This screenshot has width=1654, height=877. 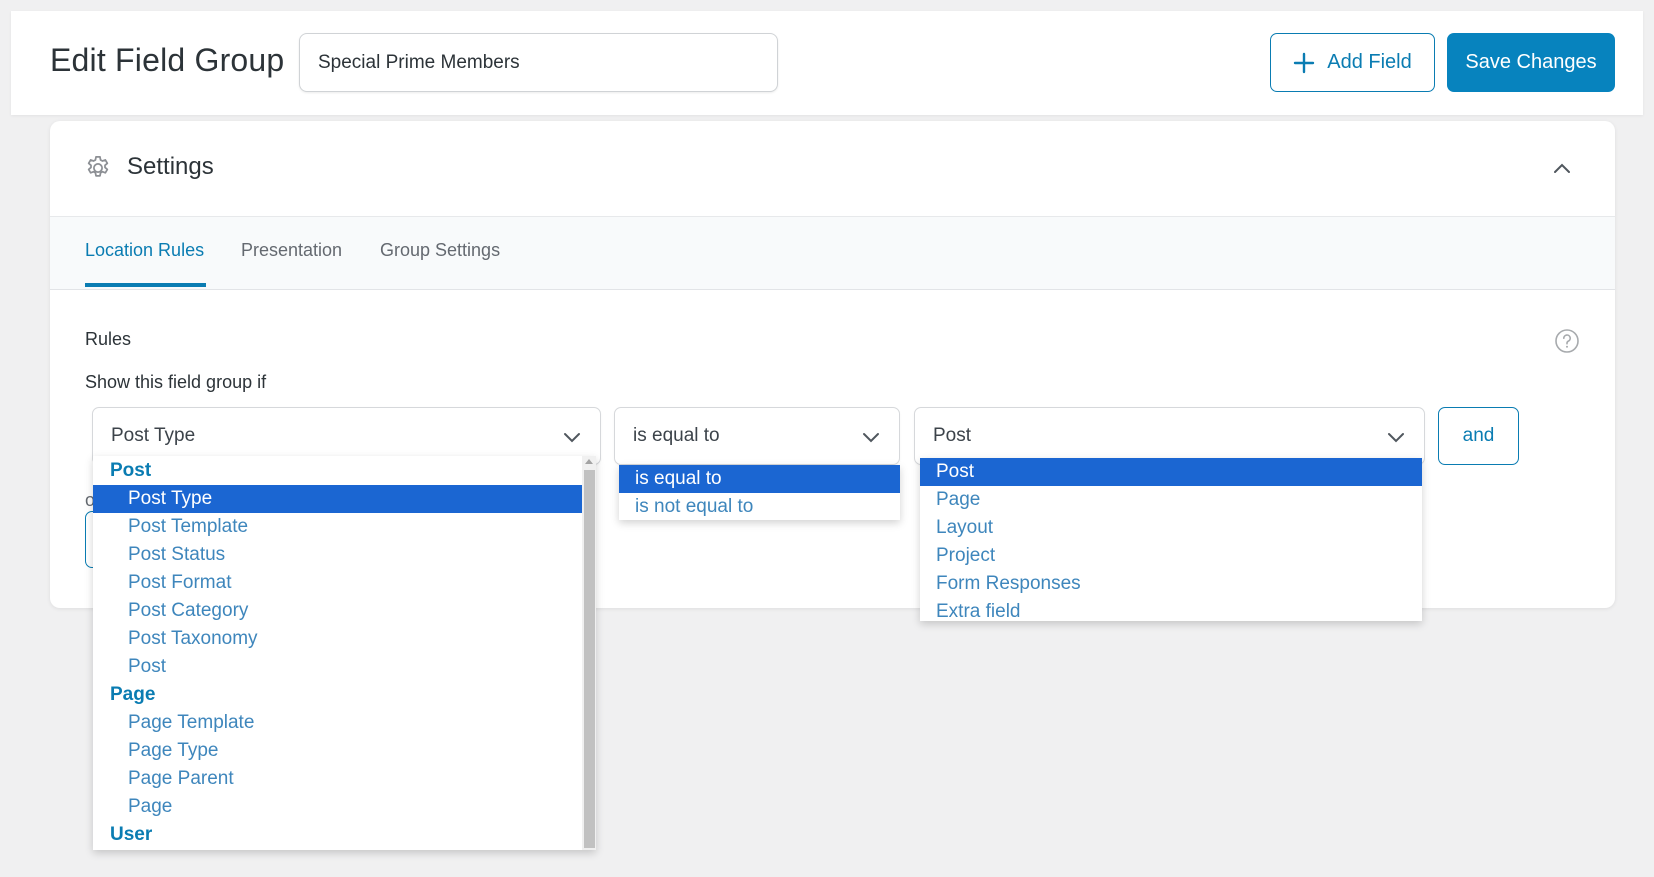 I want to click on tab-location-rules: Location Rules, so click(x=144, y=250).